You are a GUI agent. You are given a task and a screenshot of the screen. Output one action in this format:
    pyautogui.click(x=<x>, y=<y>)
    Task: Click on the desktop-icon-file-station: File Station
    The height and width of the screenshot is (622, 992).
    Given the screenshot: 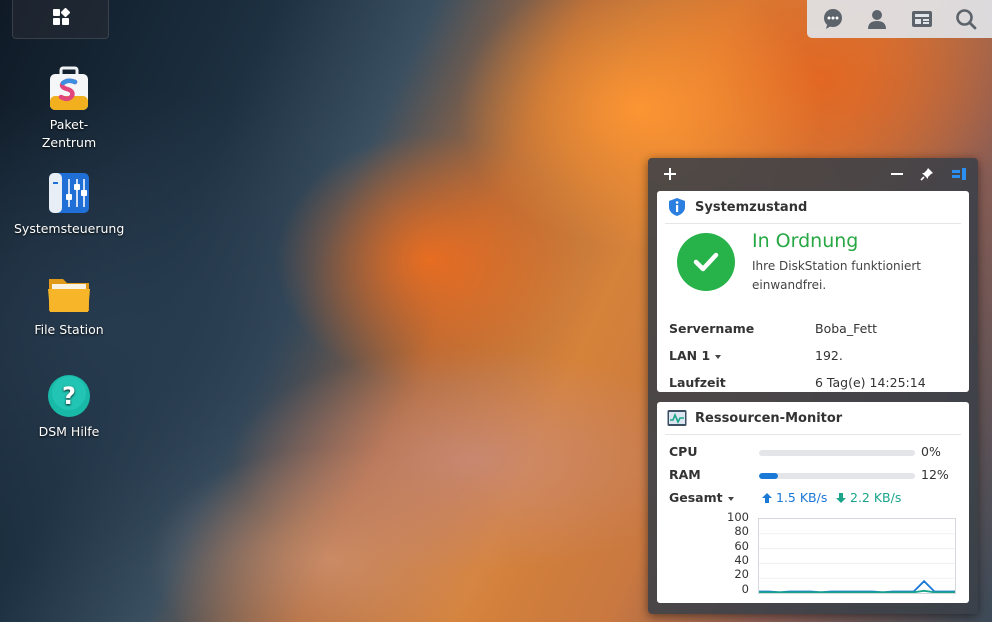 What is the action you would take?
    pyautogui.click(x=69, y=305)
    